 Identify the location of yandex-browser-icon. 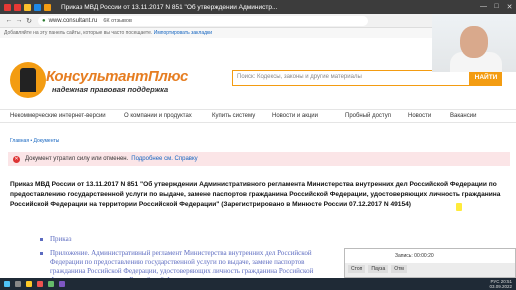
(40, 284).